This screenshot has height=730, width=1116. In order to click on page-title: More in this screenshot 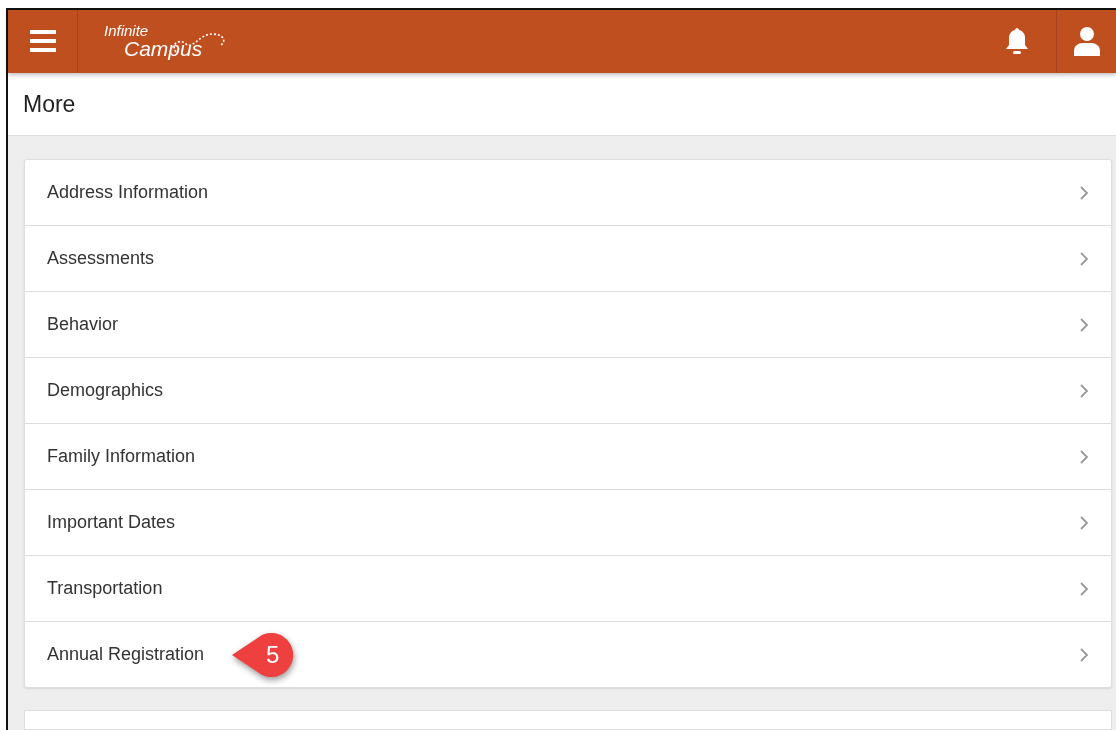, I will do `click(49, 104)`.